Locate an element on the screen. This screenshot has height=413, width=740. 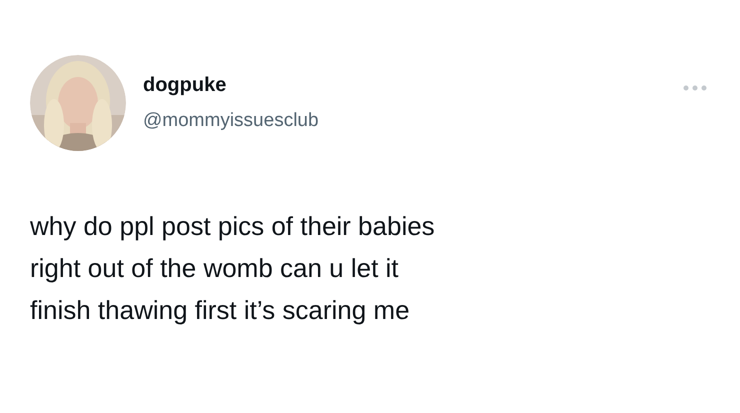
display-name: dogpuke is located at coordinates (231, 85).